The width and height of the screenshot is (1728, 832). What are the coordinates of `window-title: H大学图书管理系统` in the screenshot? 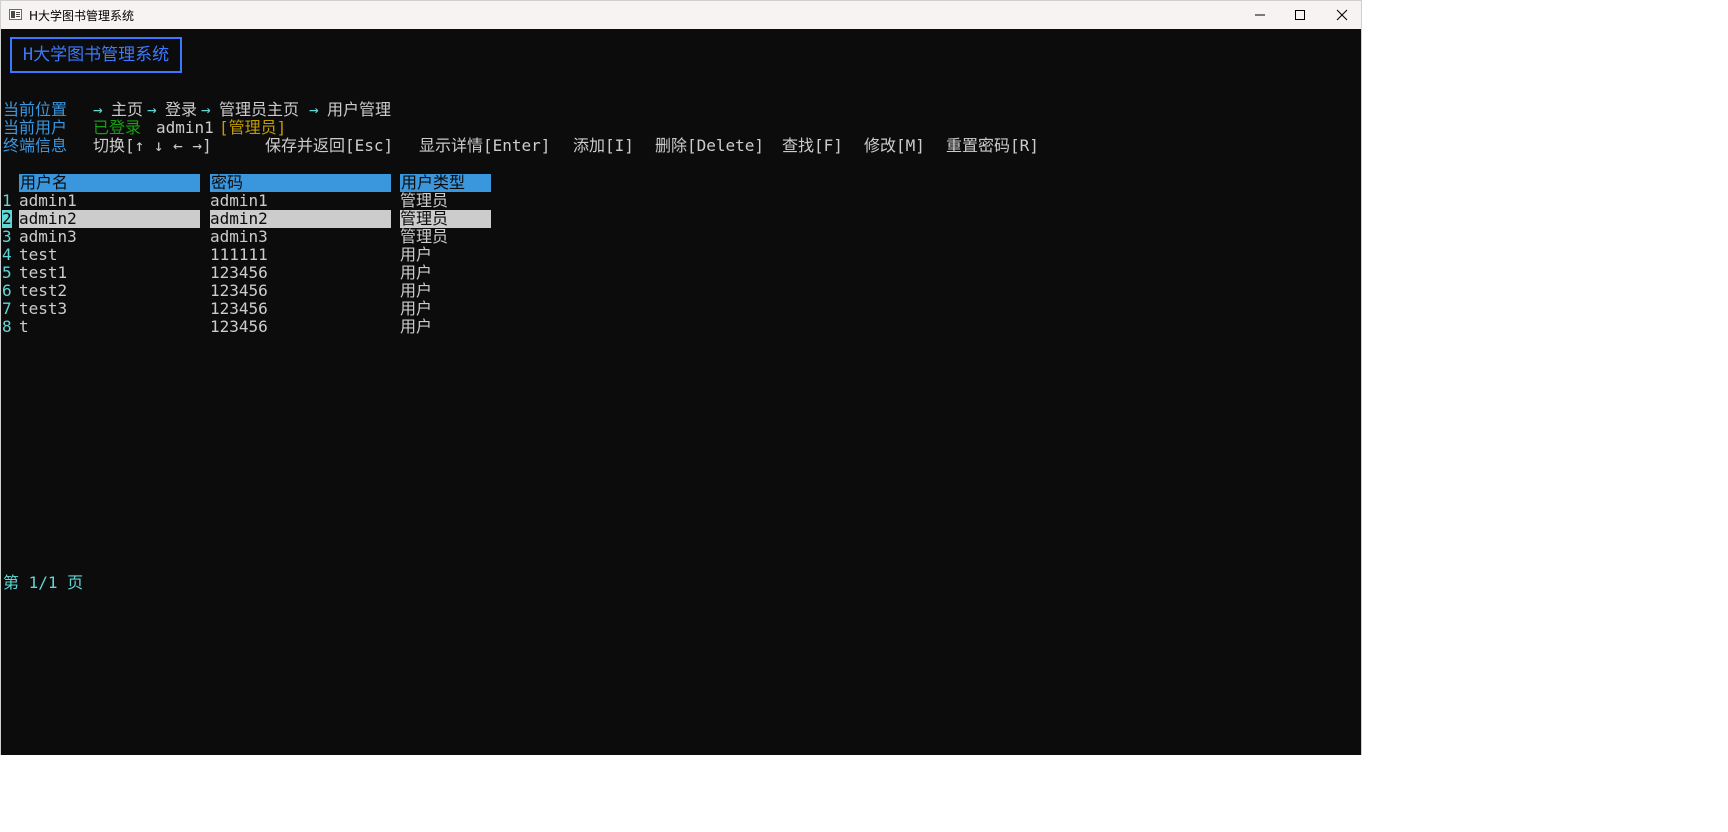 It's located at (82, 16).